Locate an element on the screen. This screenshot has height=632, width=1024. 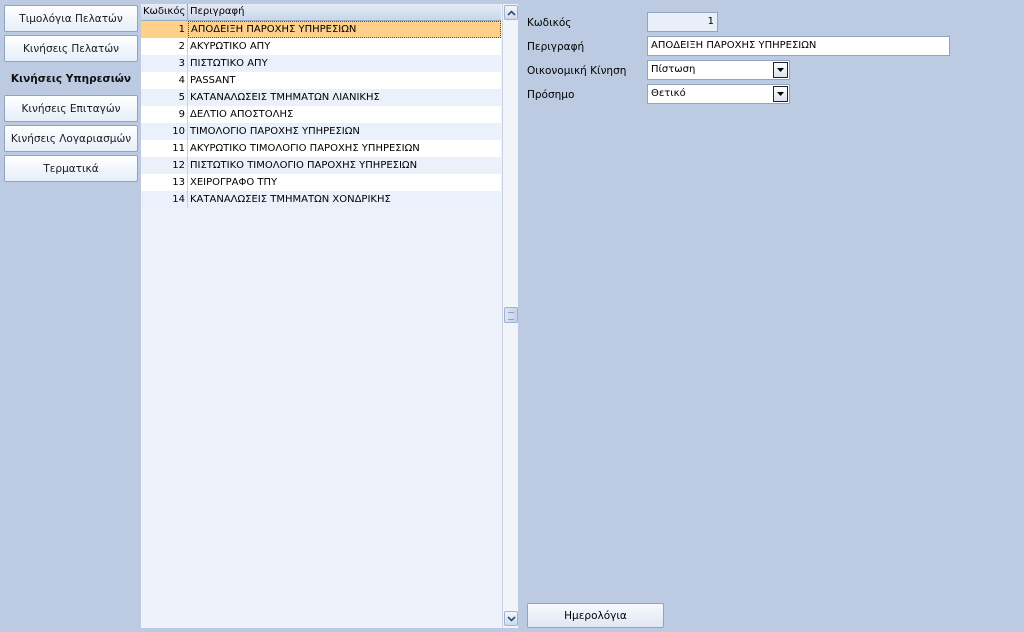
row-code-cell: 3 is located at coordinates (164, 63).